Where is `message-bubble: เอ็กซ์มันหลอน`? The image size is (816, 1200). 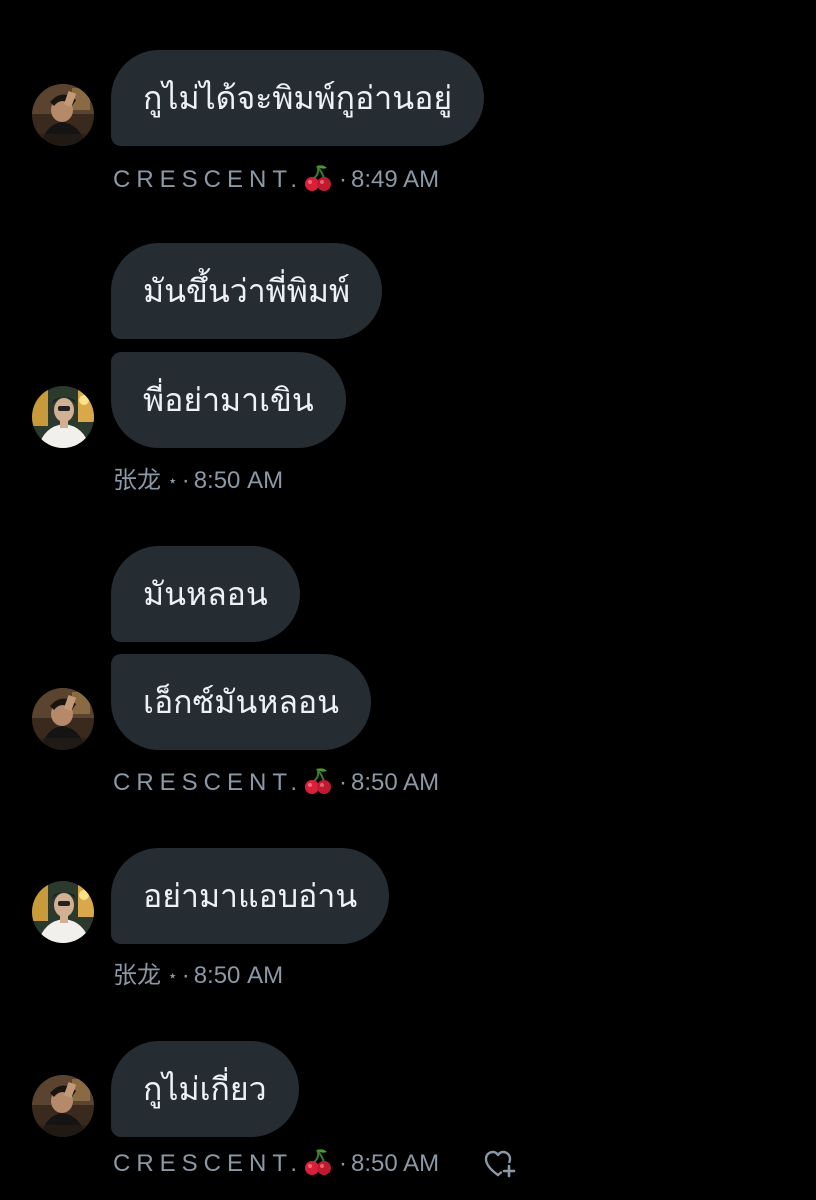 message-bubble: เอ็กซ์มันหลอน is located at coordinates (241, 702).